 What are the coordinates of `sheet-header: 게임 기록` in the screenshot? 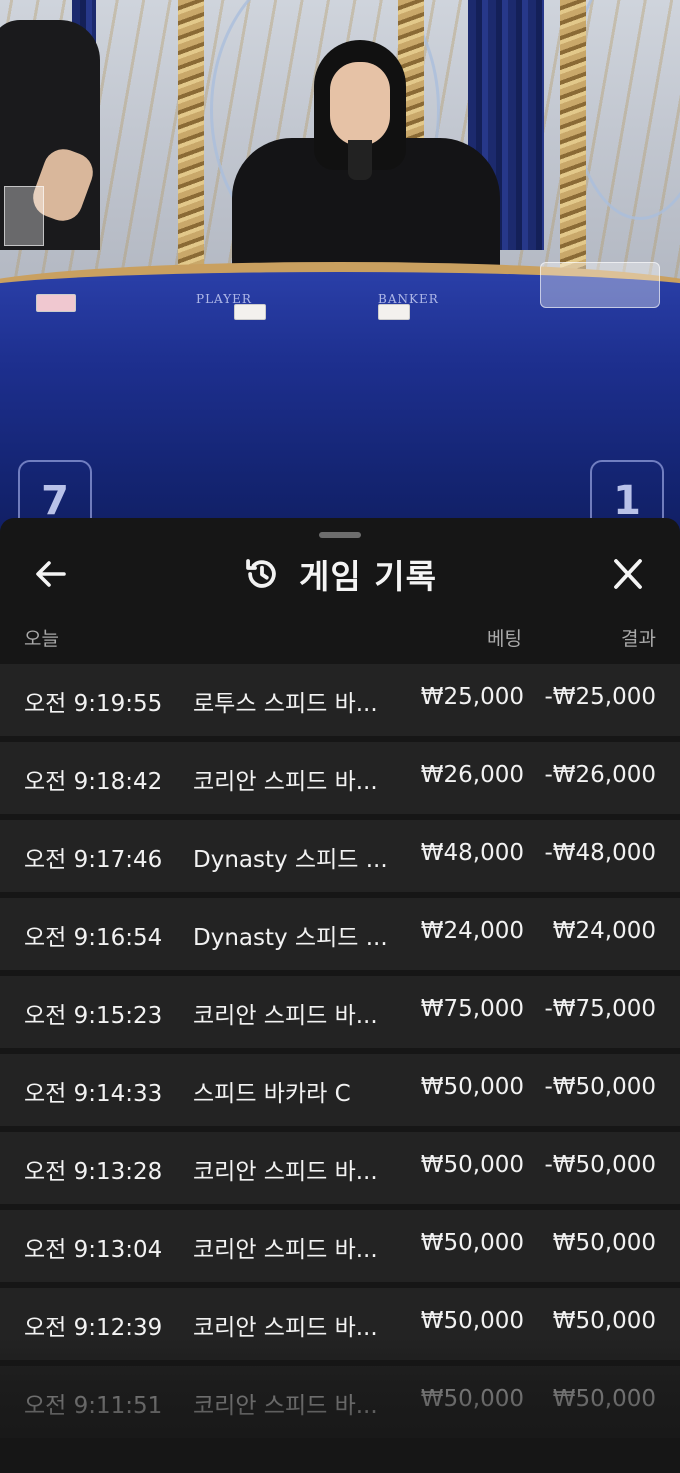 It's located at (340, 574).